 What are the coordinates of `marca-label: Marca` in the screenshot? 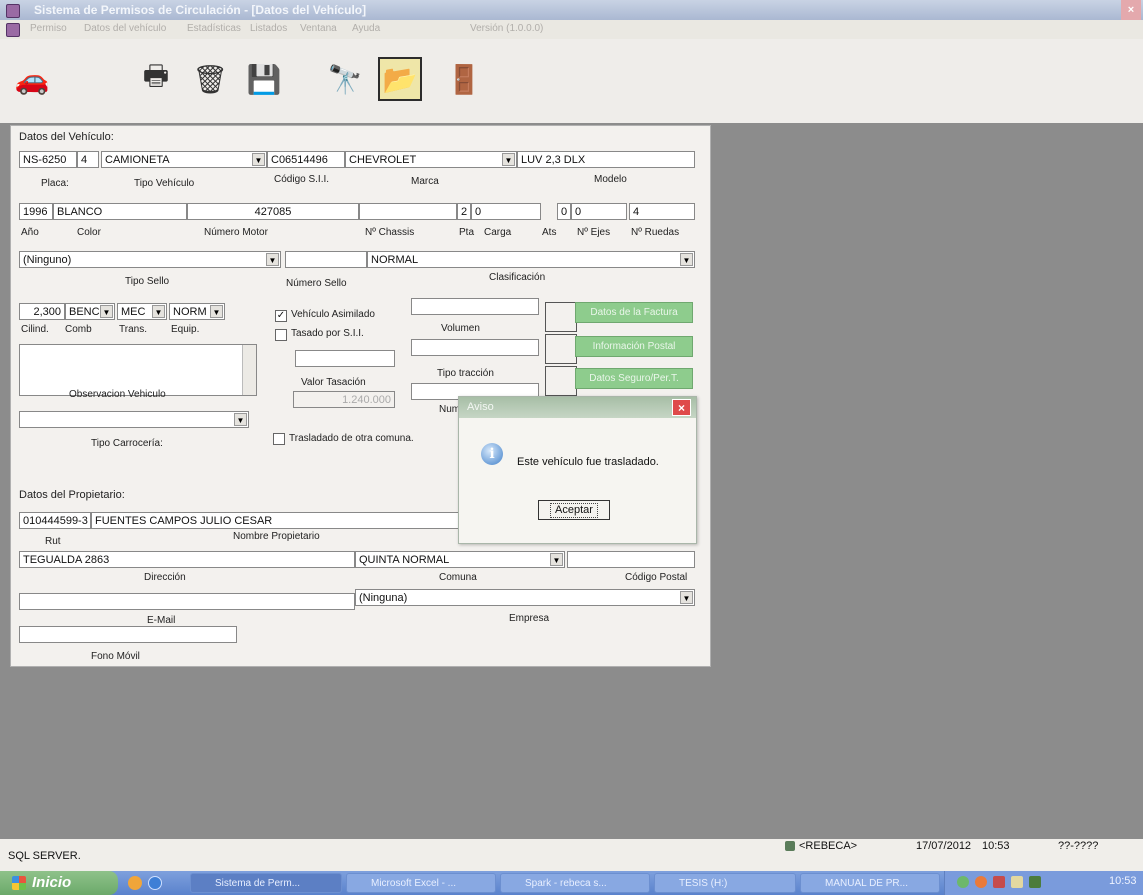 It's located at (425, 181).